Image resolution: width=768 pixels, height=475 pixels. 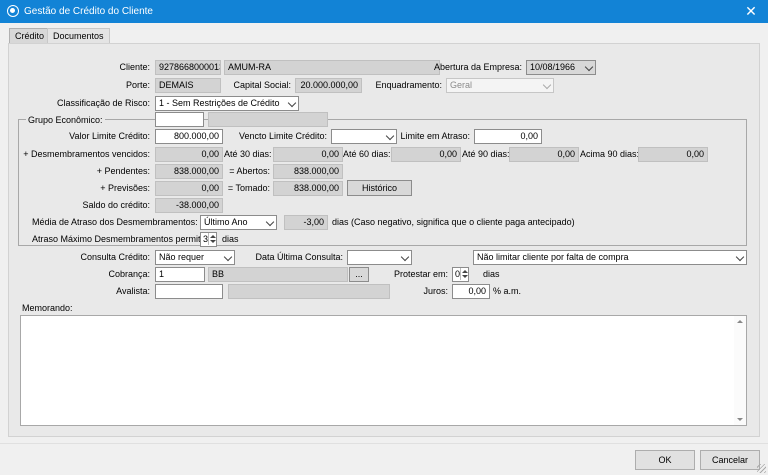 I want to click on grupo-name-field, so click(x=268, y=119).